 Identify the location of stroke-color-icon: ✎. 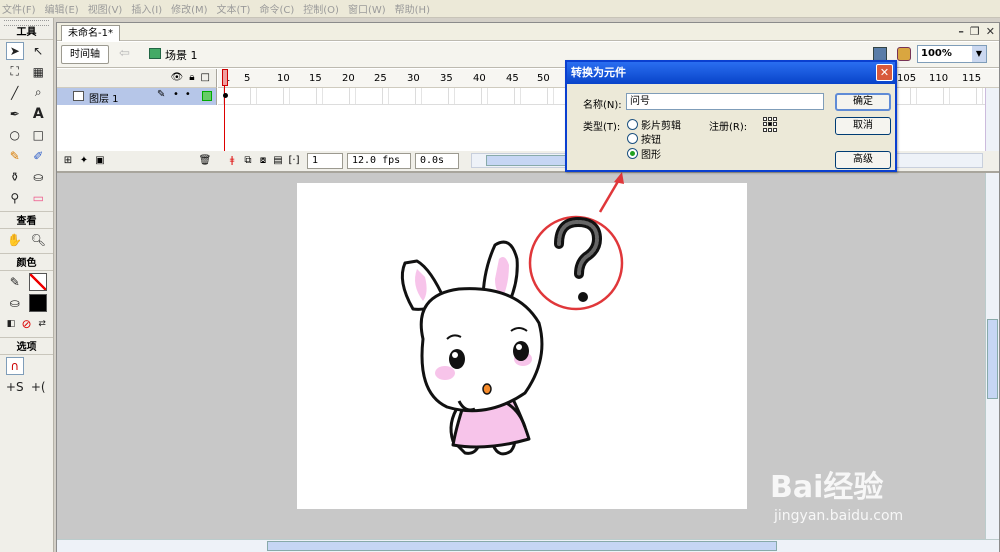
(15, 282).